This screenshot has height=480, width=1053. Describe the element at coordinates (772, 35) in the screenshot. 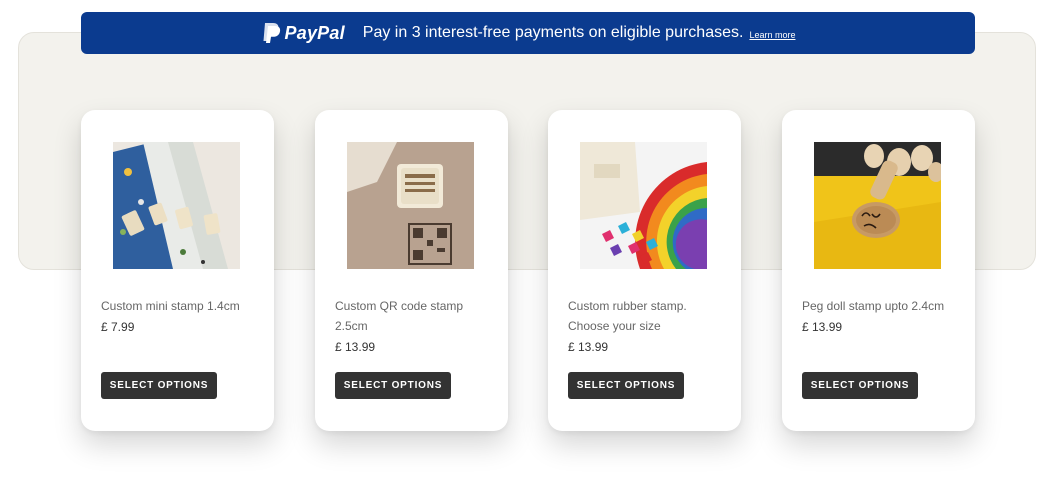

I see `learn-more-link: Learn more` at that location.